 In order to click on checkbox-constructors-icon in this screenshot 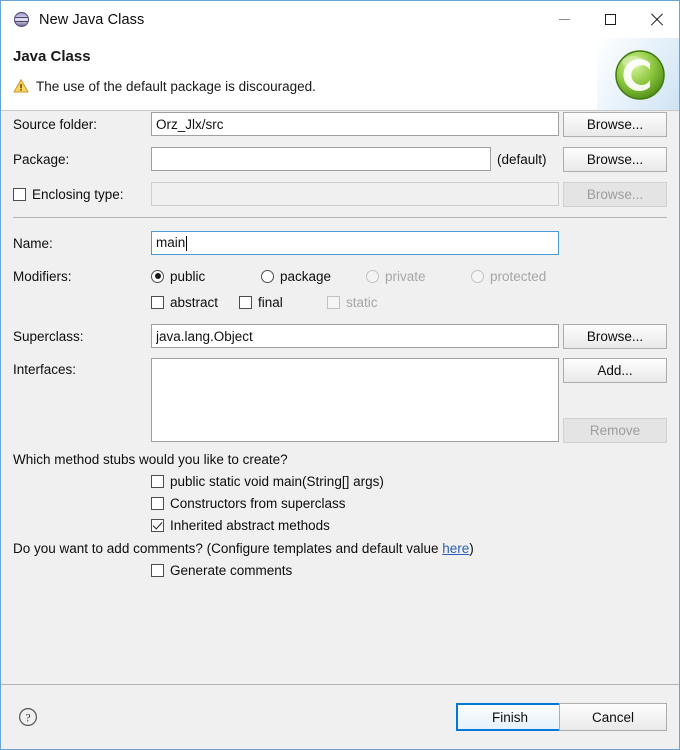, I will do `click(157, 503)`.